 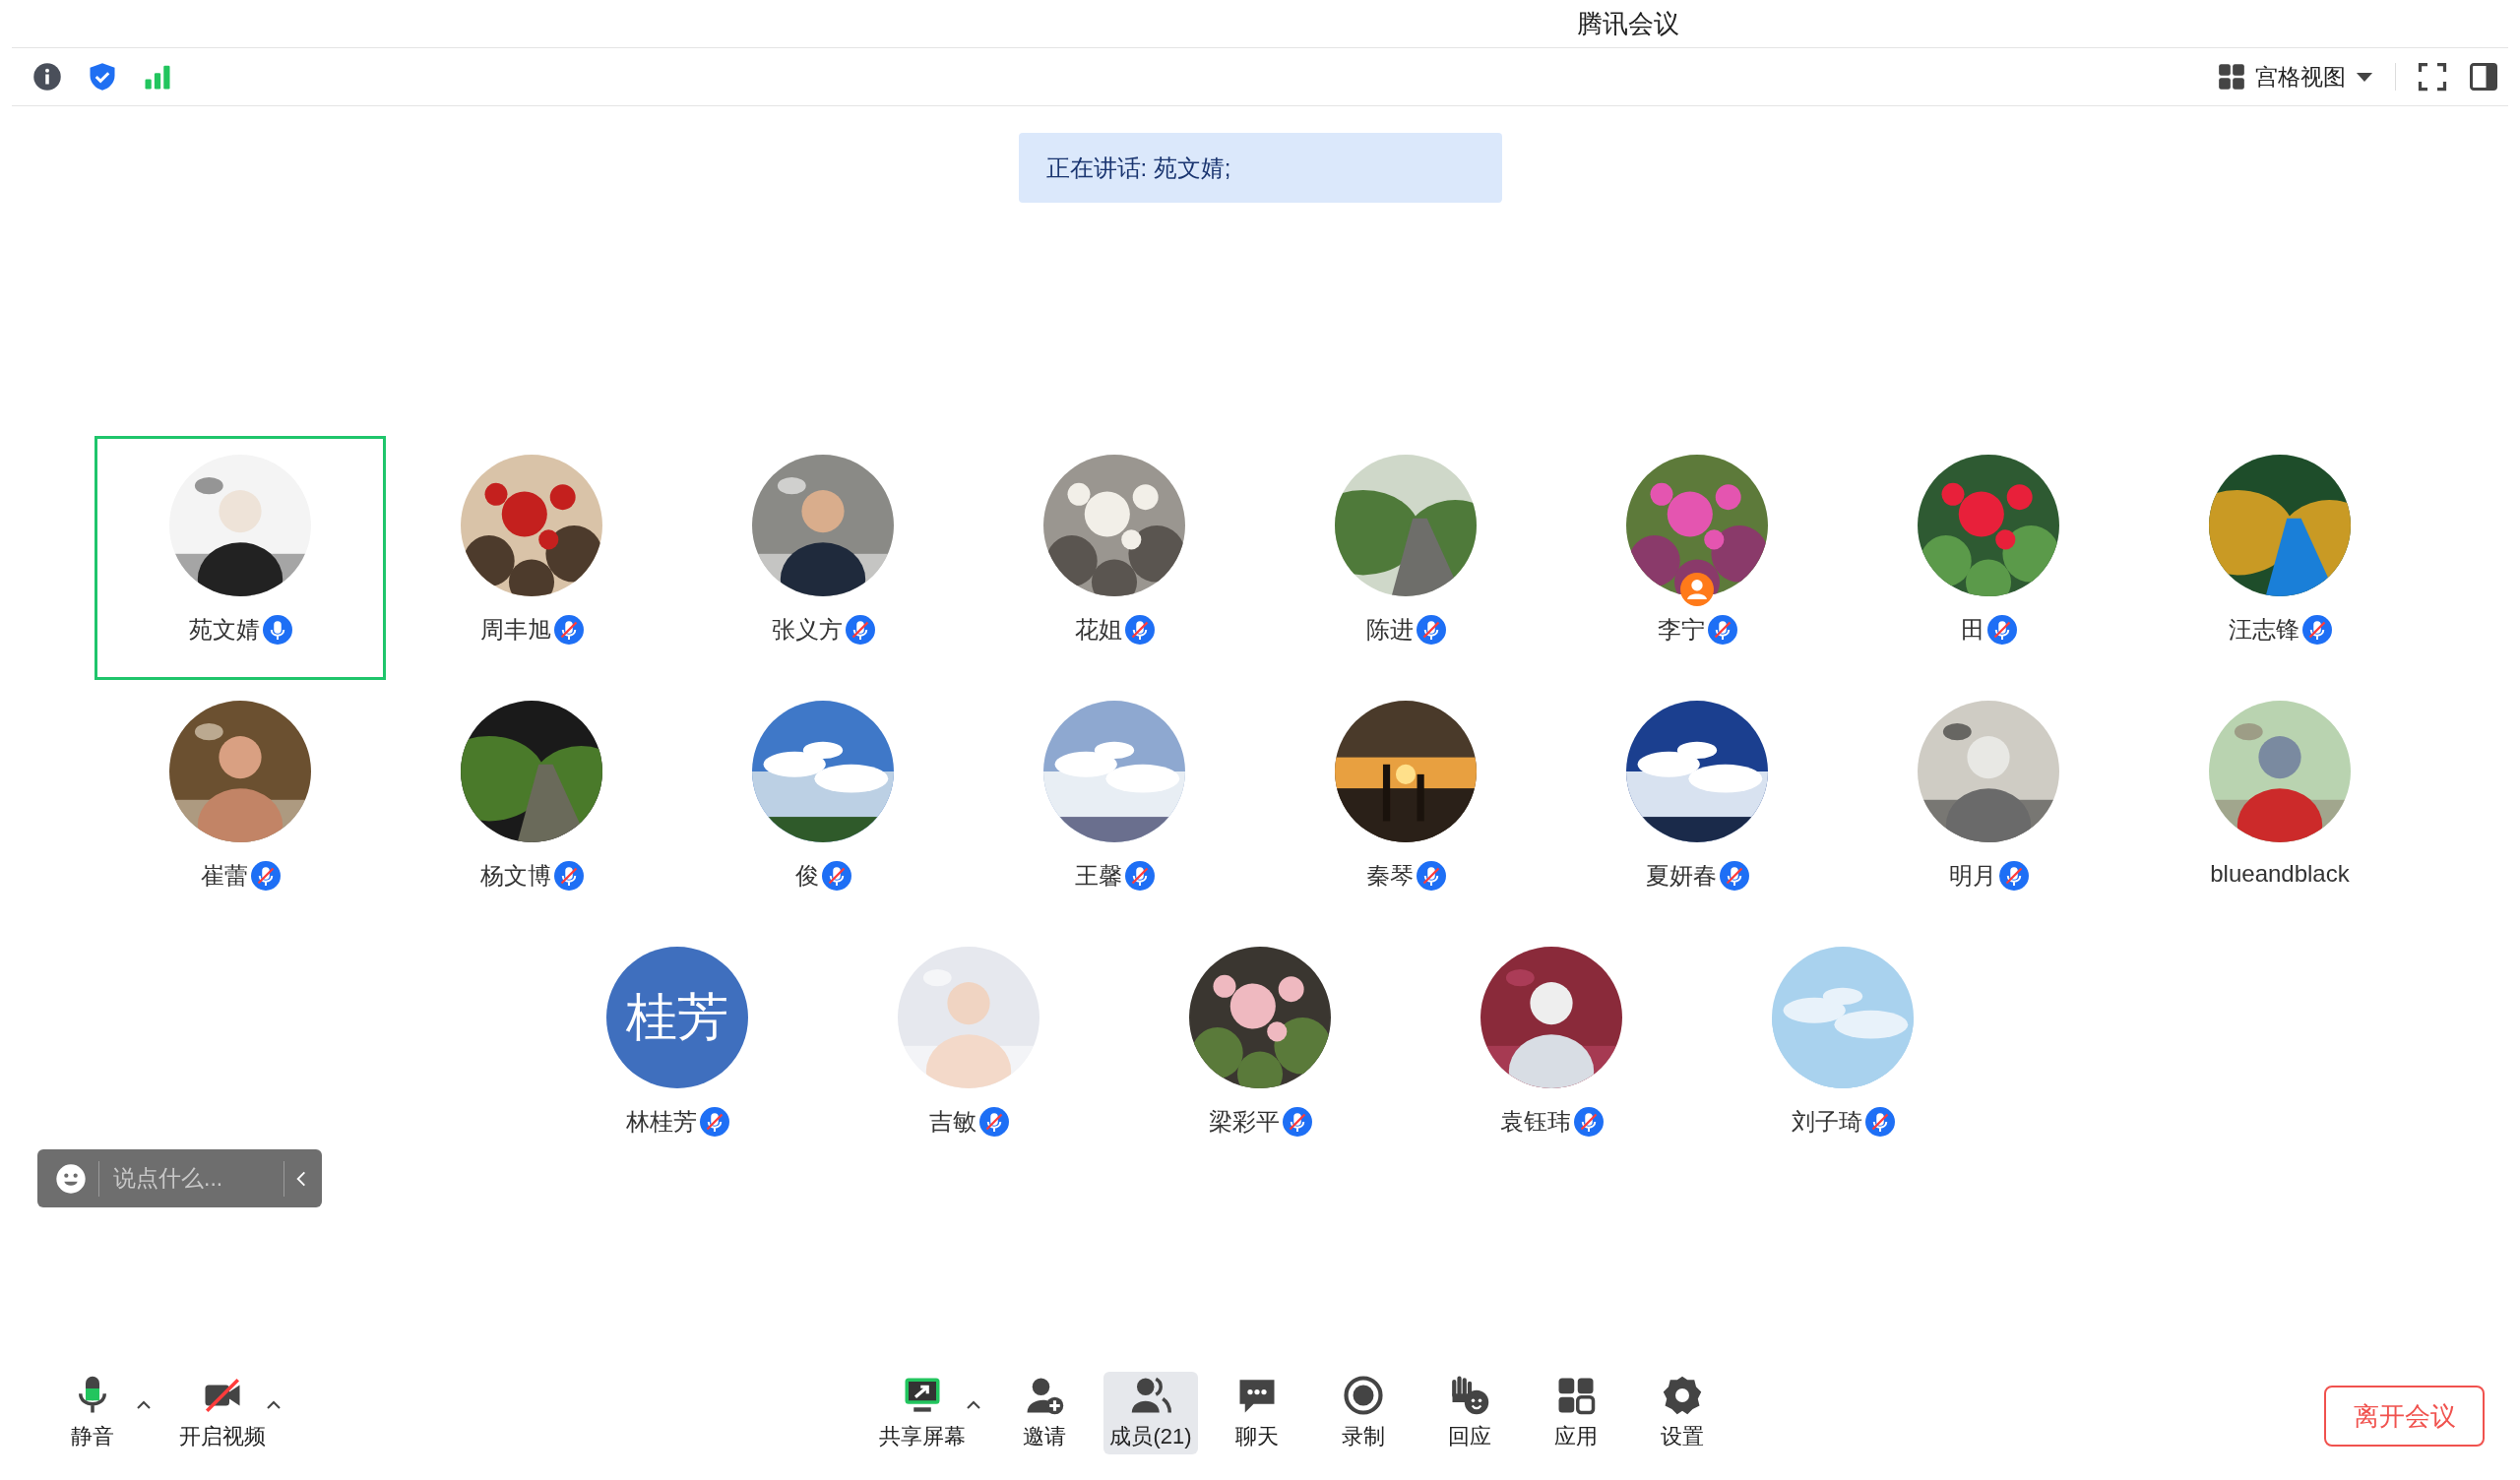 I want to click on toolbar-button: 成员(21), so click(x=1150, y=1413).